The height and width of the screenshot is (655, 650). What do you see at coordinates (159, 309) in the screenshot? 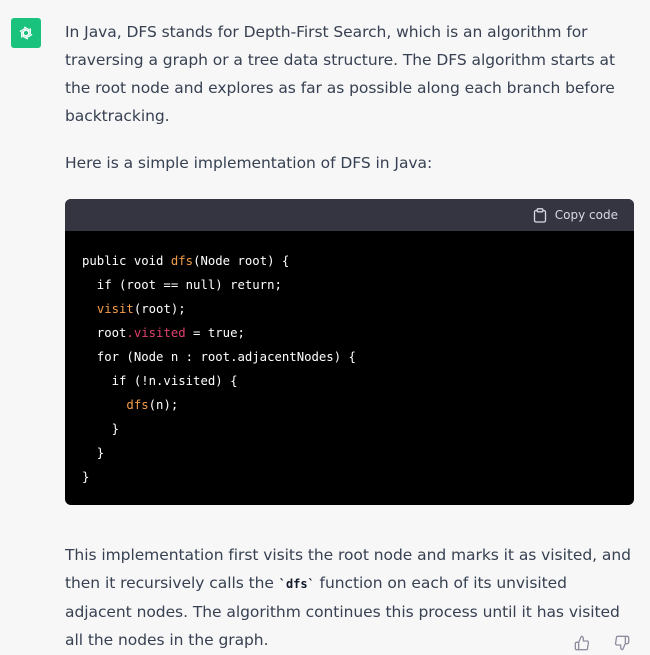
I see `code-token: (root);` at bounding box center [159, 309].